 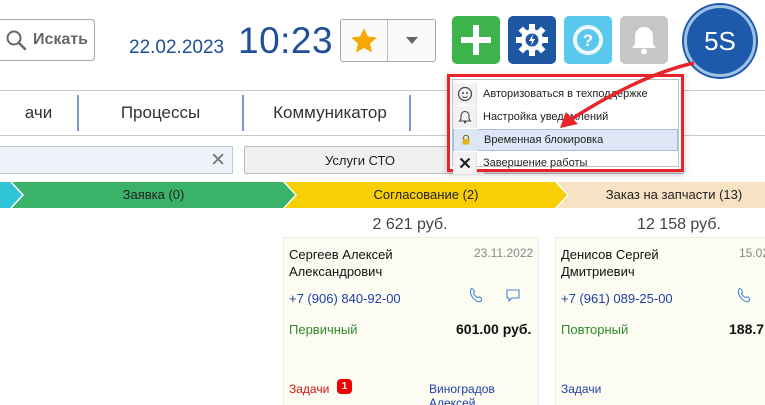 I want to click on favorites-button, so click(x=364, y=40).